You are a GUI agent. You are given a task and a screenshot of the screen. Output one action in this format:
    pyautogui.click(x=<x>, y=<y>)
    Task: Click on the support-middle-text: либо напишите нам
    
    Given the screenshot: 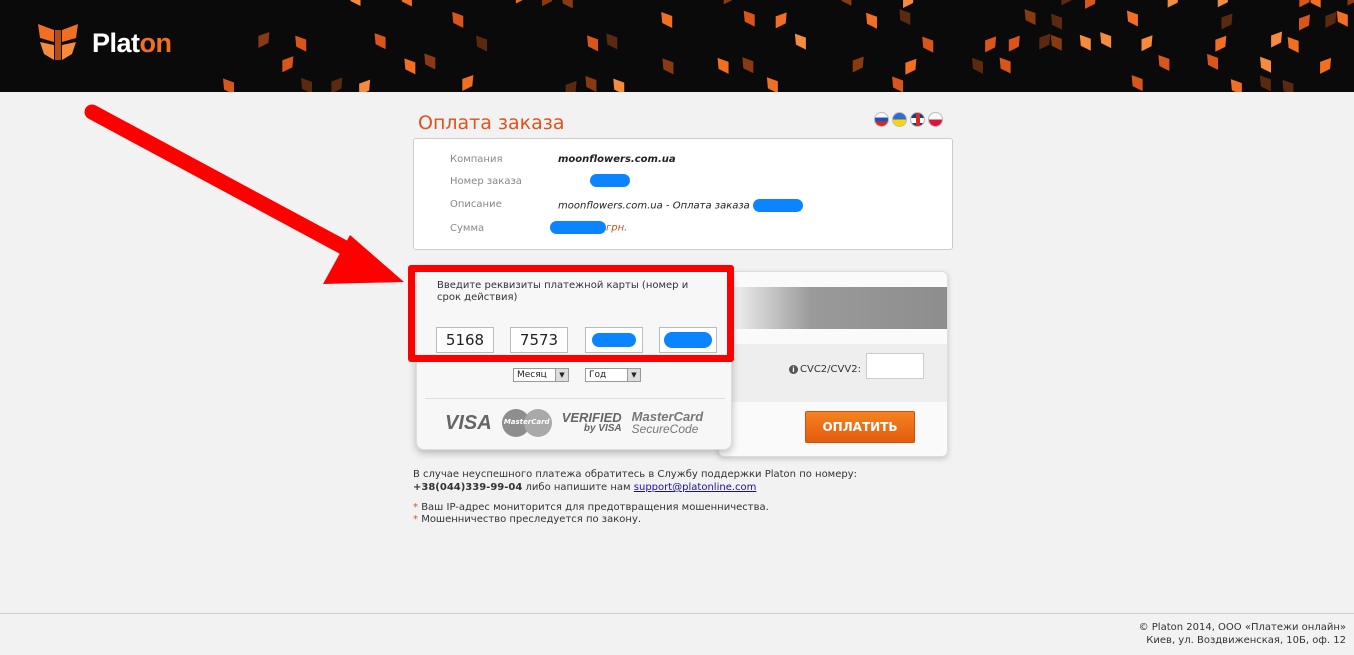 What is the action you would take?
    pyautogui.click(x=578, y=487)
    